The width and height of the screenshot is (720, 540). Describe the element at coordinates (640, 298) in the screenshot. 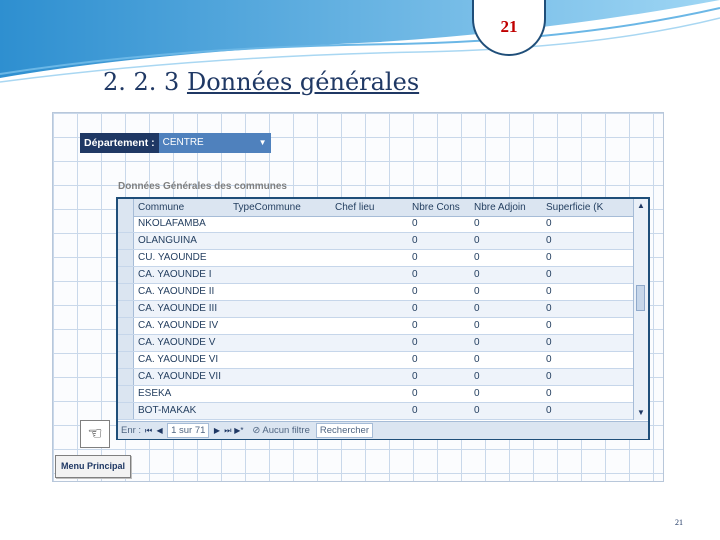

I see `scroll-thumb` at that location.